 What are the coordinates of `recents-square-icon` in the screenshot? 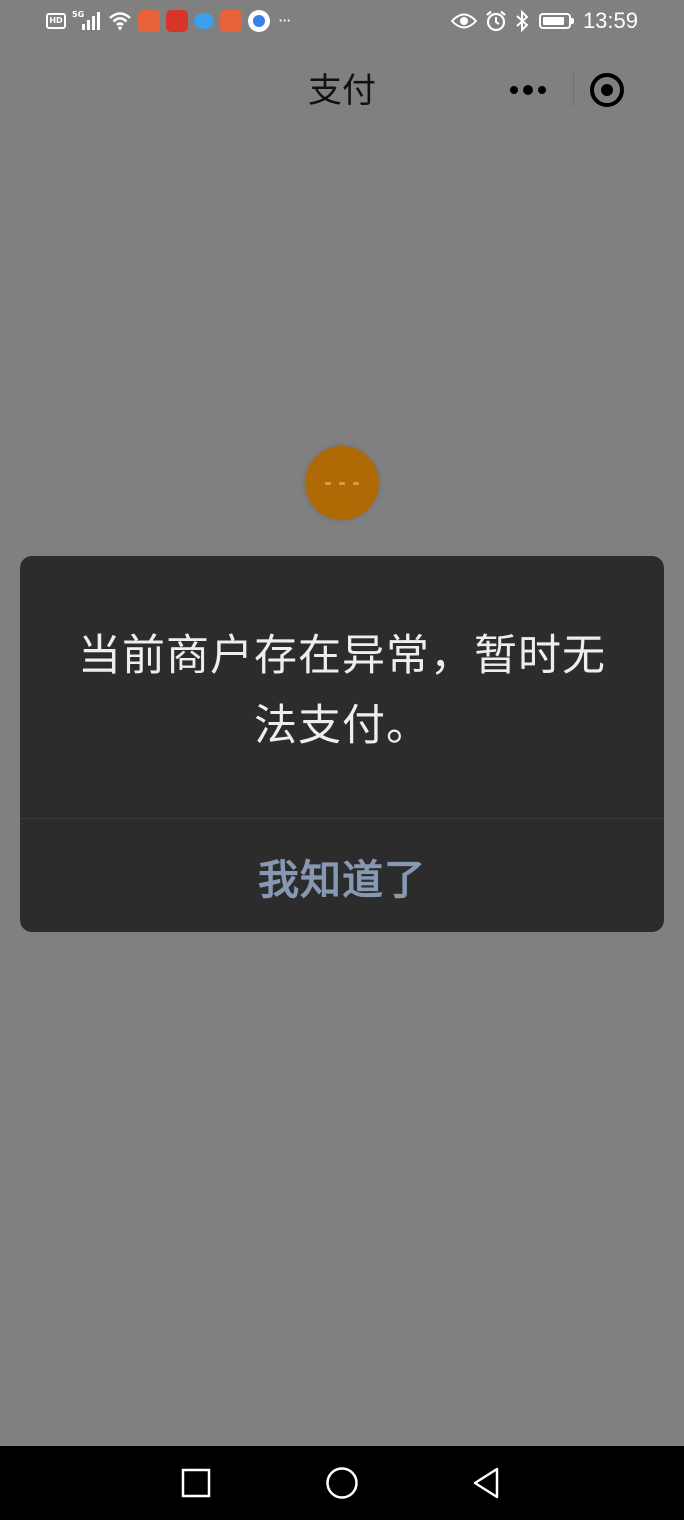 It's located at (196, 1483).